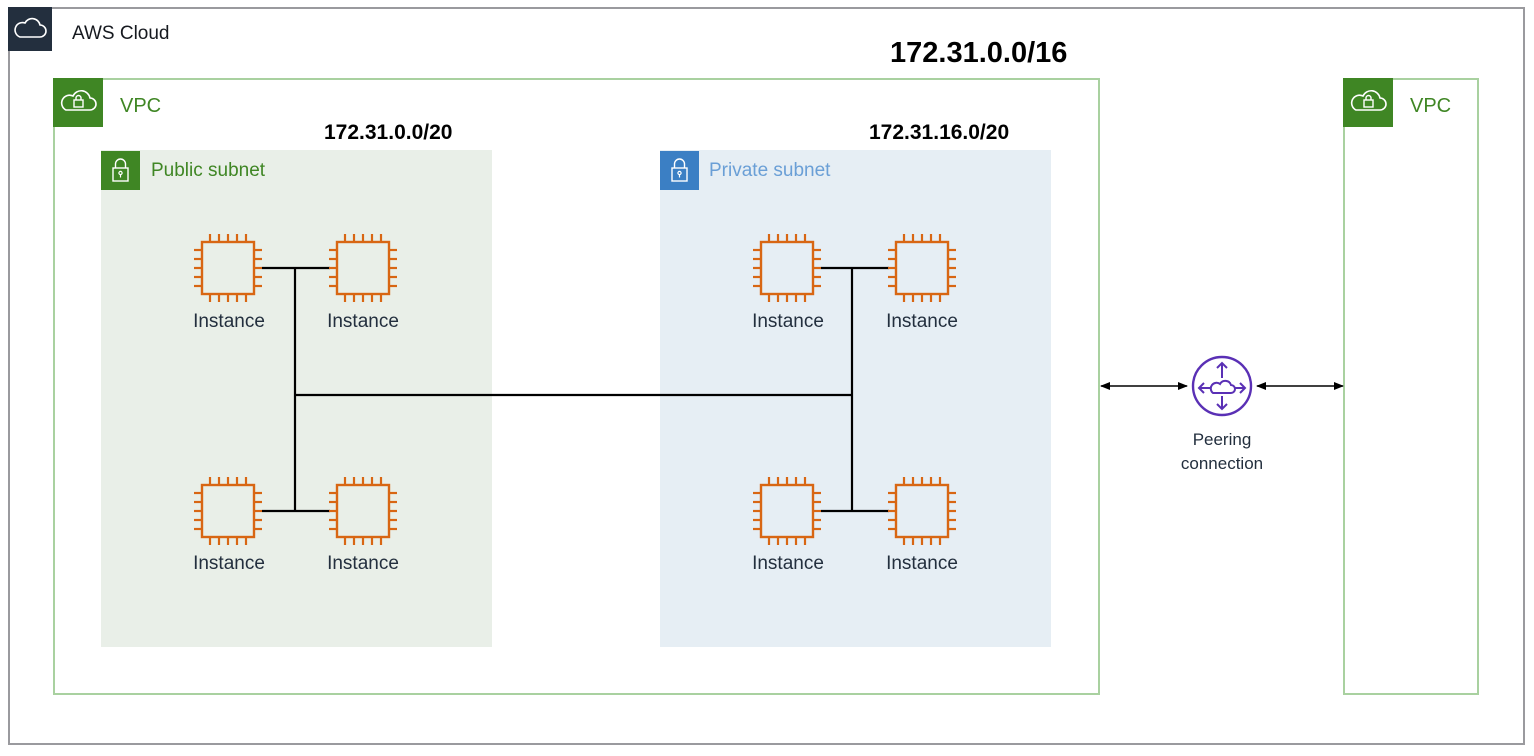 This screenshot has height=756, width=1534. What do you see at coordinates (1222, 452) in the screenshot?
I see `peering-connection-label: Peering connection` at bounding box center [1222, 452].